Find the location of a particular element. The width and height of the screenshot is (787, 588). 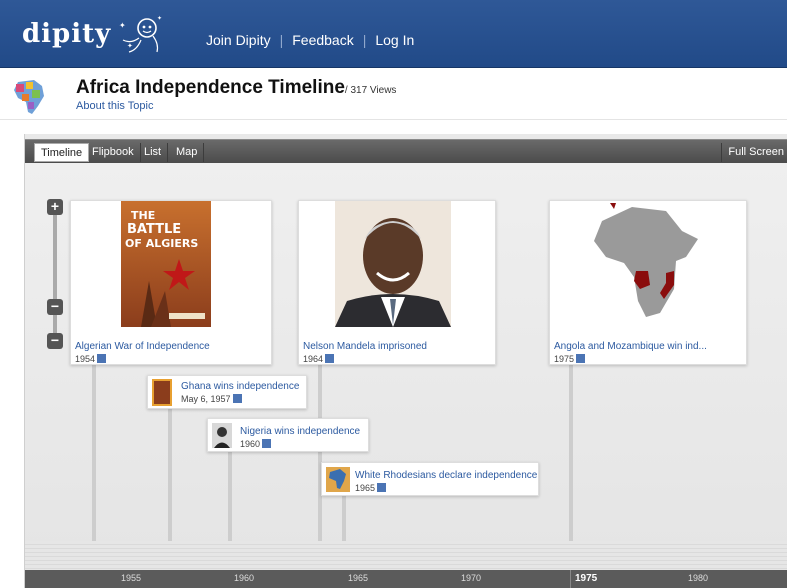

page-title: Africa Independence Timeline/ 317 Views is located at coordinates (236, 88).